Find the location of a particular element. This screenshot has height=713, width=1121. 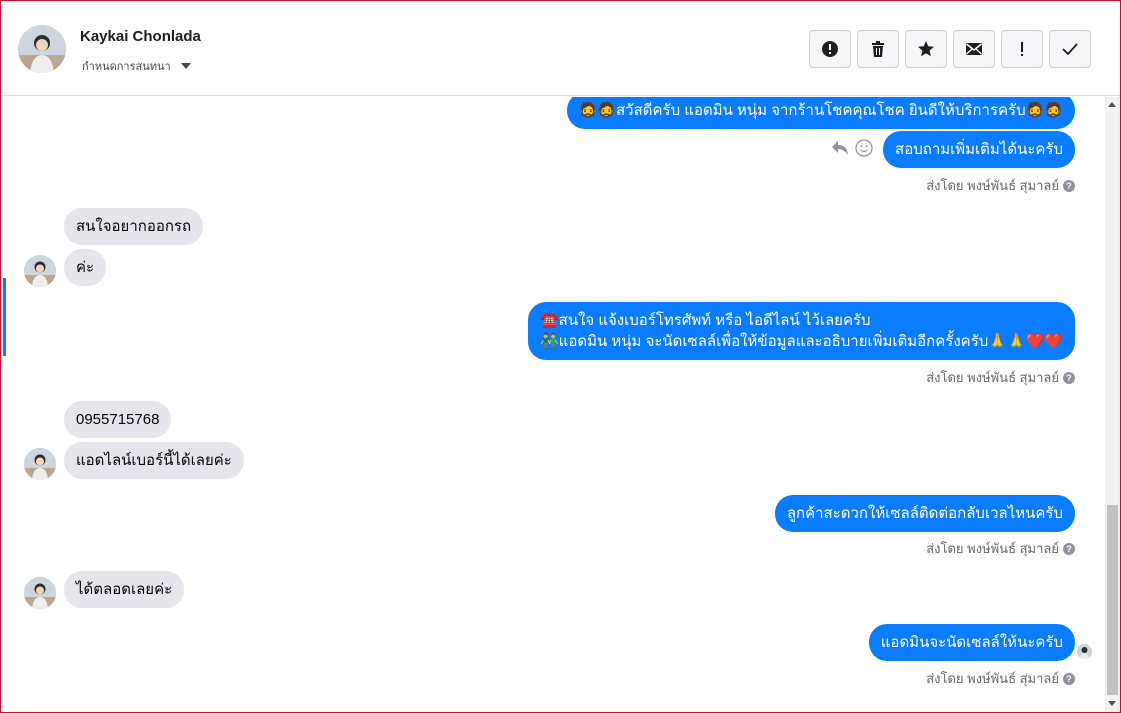

incoming-message: แอดไลน์เบอร์นี้ได้เลยค่ะ is located at coordinates (154, 460).